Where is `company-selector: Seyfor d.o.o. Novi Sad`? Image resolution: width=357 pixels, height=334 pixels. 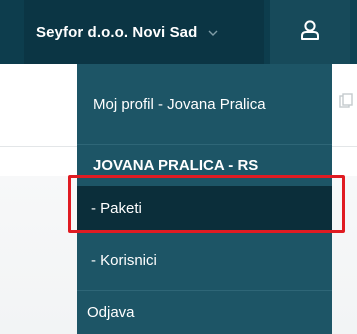
company-selector: Seyfor d.o.o. Novi Sad is located at coordinates (144, 32).